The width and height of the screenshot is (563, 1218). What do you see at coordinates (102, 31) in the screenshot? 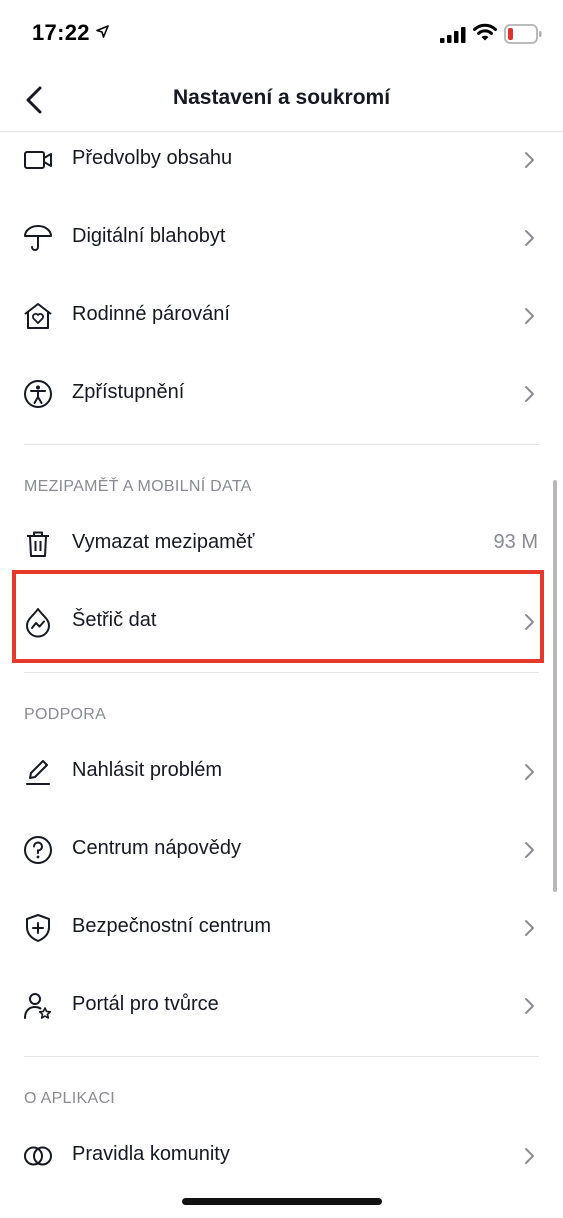
I see `location-arrow-icon` at bounding box center [102, 31].